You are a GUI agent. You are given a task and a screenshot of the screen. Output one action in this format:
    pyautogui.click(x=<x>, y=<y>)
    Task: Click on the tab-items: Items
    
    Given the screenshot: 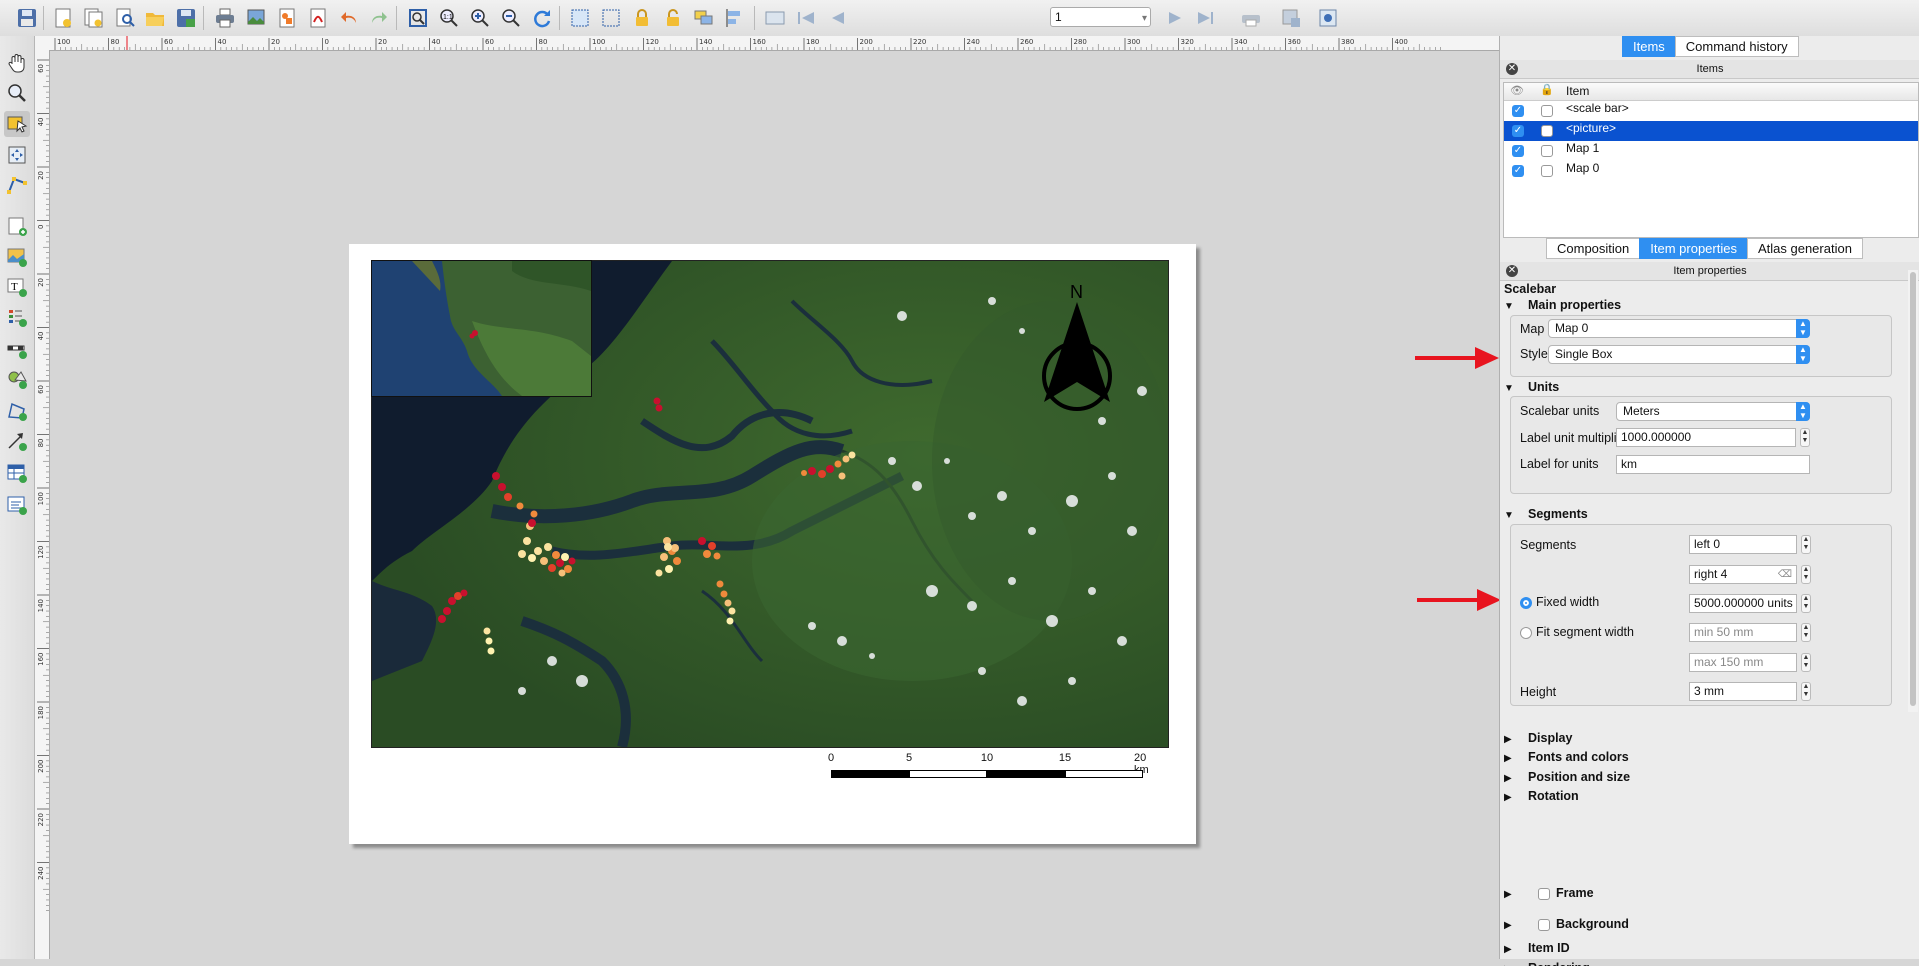 What is the action you would take?
    pyautogui.click(x=1649, y=46)
    